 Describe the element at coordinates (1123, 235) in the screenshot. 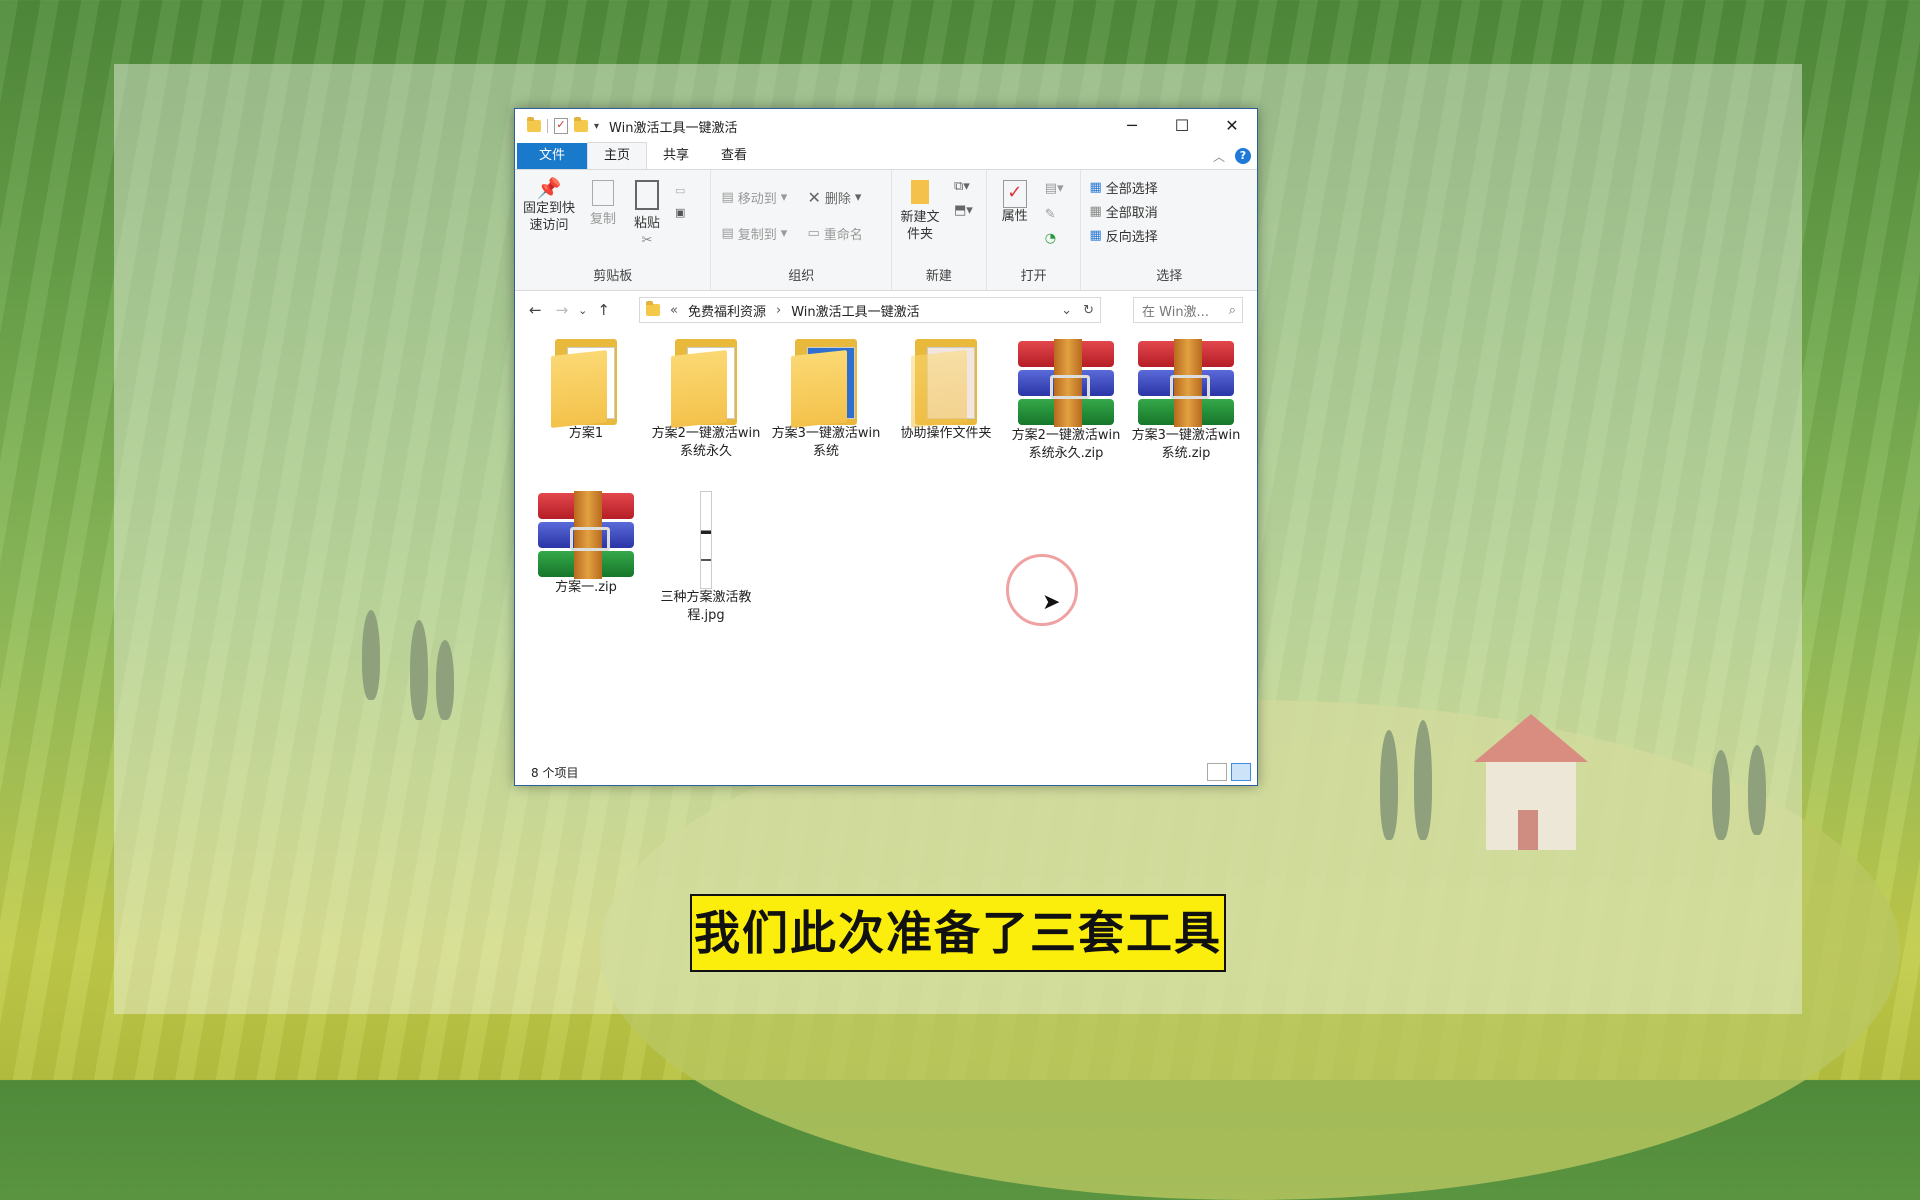

I see `invert-selection-button: ▦ 反向选择` at that location.